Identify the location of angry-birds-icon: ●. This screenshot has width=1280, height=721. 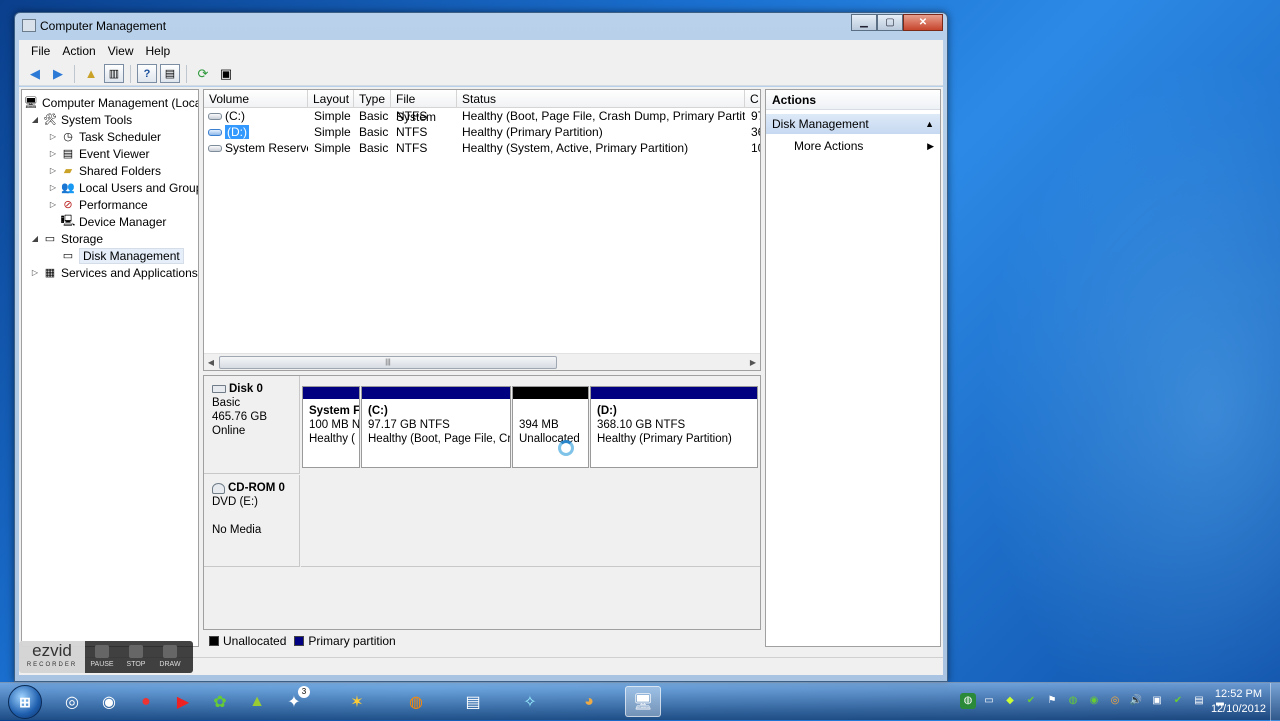
(146, 701).